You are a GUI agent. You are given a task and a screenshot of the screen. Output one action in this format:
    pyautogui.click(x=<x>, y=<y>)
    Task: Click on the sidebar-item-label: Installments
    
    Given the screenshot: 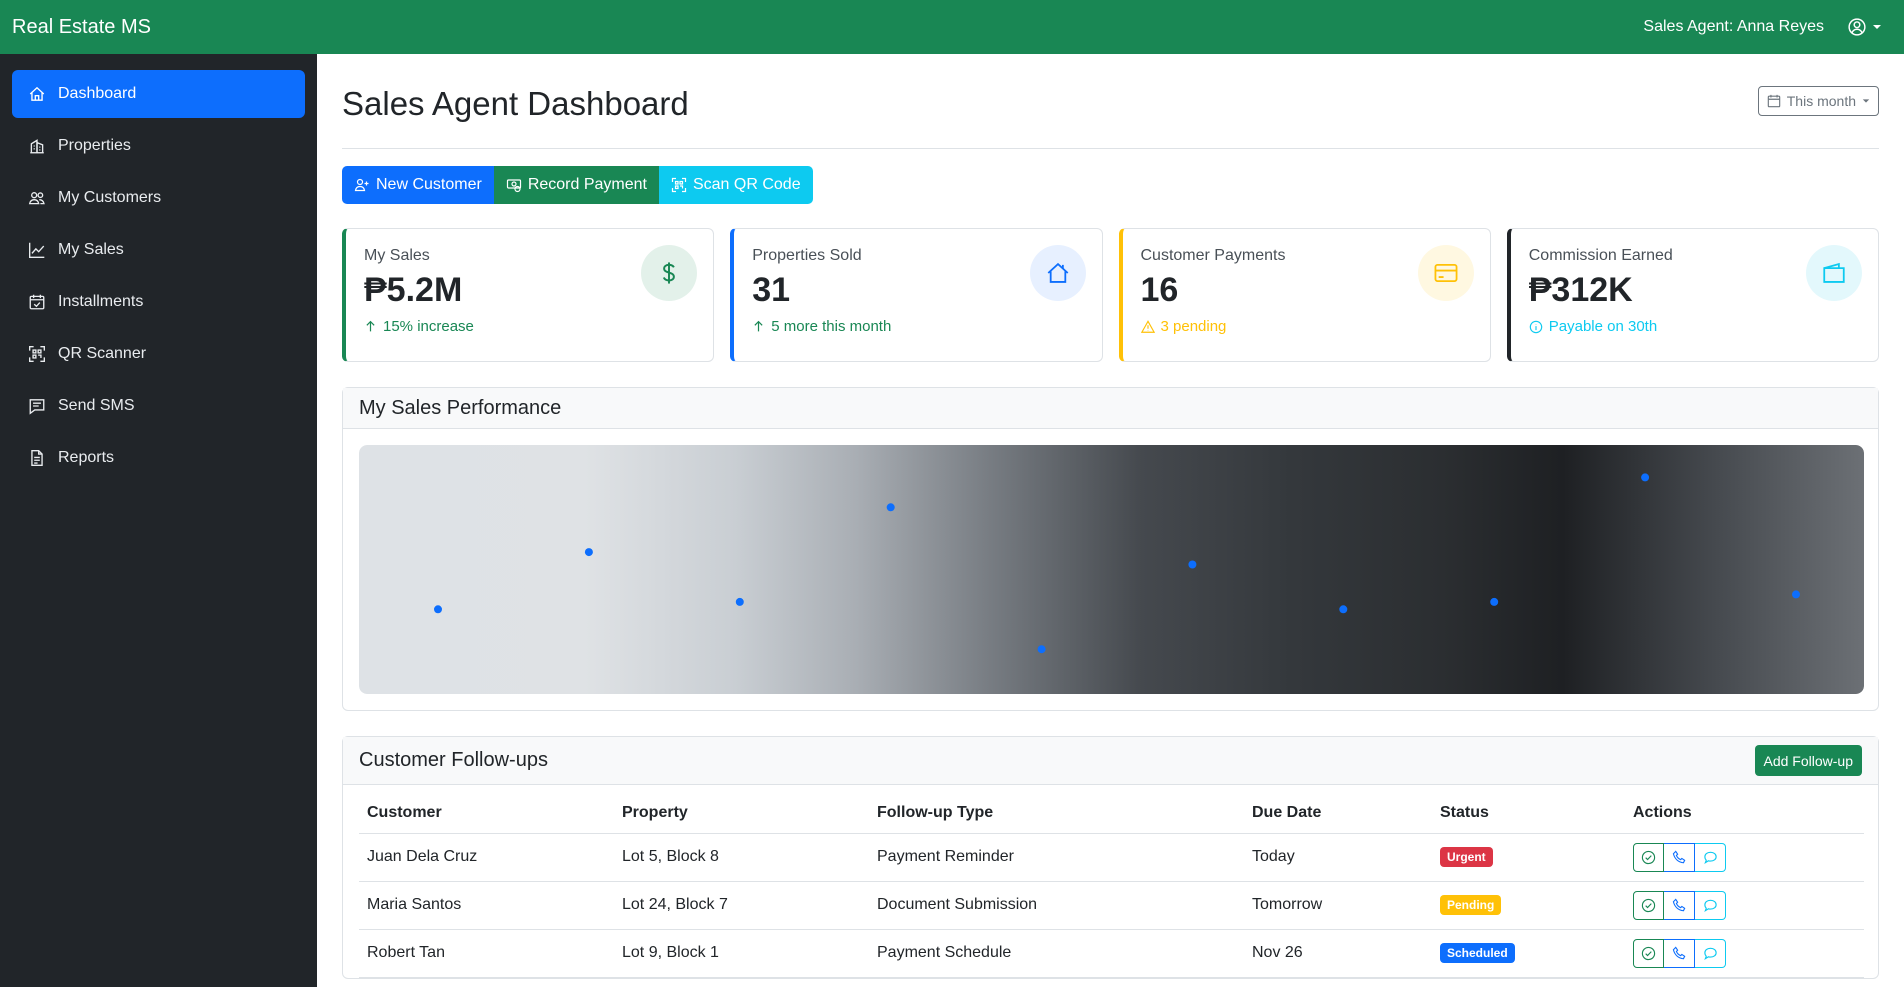 What is the action you would take?
    pyautogui.click(x=101, y=301)
    